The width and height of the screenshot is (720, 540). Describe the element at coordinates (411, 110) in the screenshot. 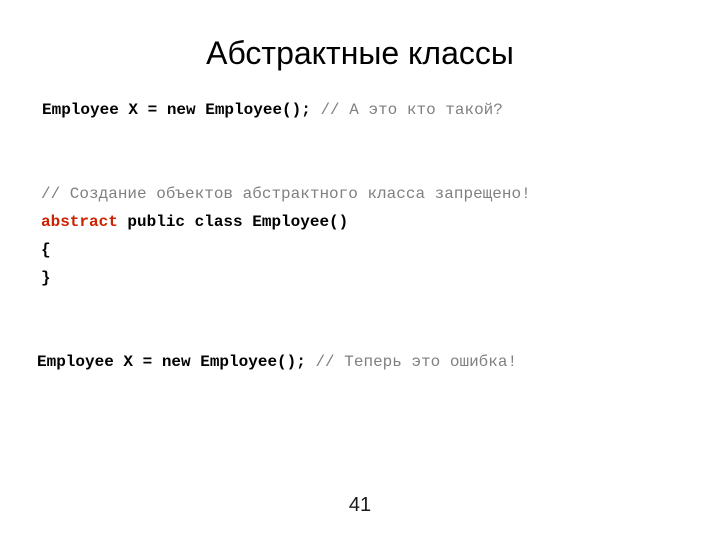

I see `comment-token: // А это кто такой?` at that location.